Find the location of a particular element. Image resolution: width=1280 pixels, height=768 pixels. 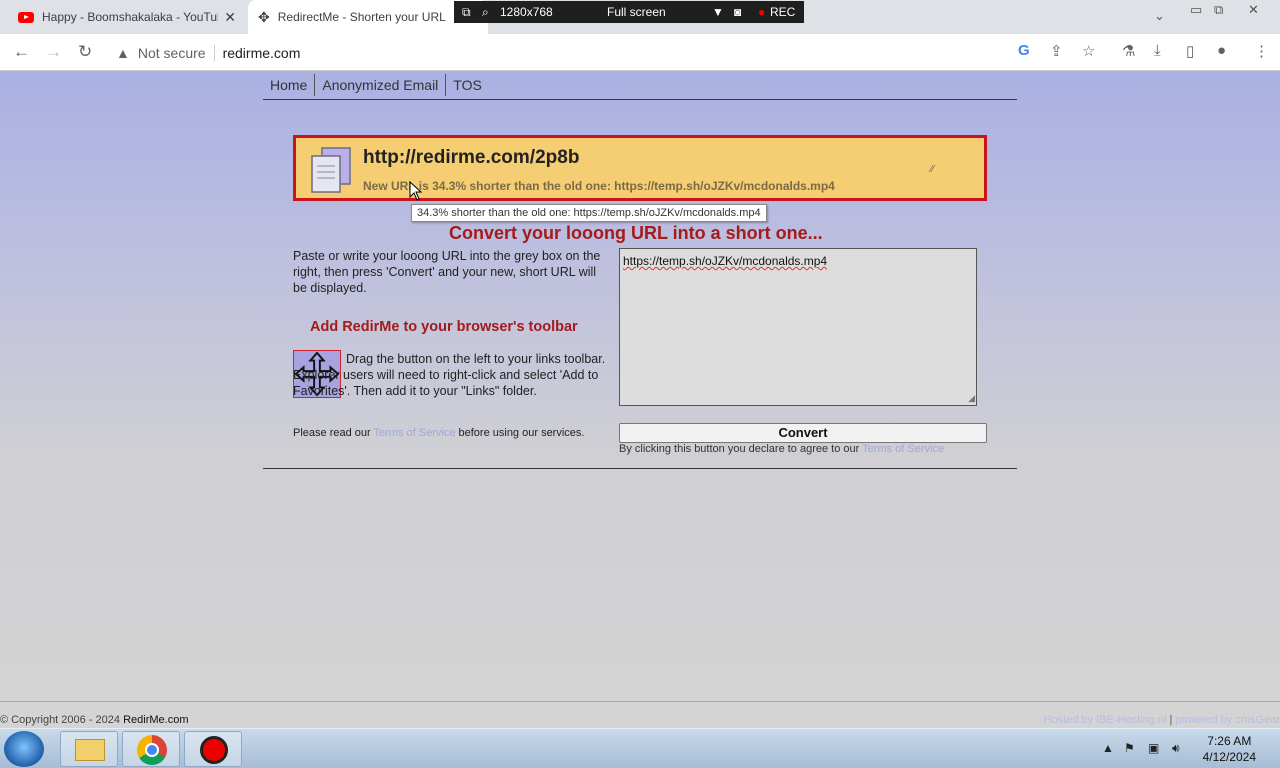

camera-icon: ◙ is located at coordinates (737, 12).